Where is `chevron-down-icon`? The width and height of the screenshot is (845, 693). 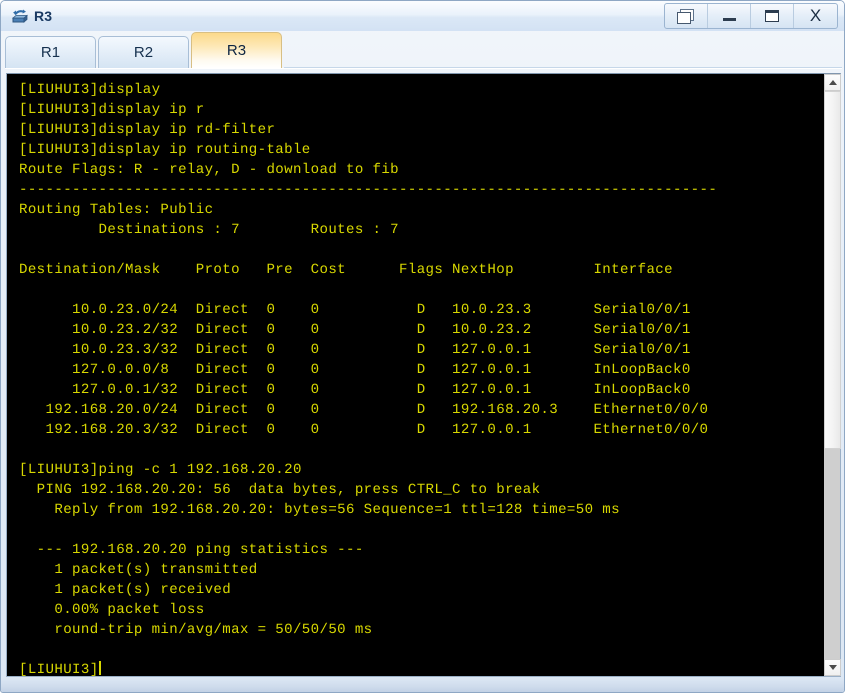 chevron-down-icon is located at coordinates (832, 667).